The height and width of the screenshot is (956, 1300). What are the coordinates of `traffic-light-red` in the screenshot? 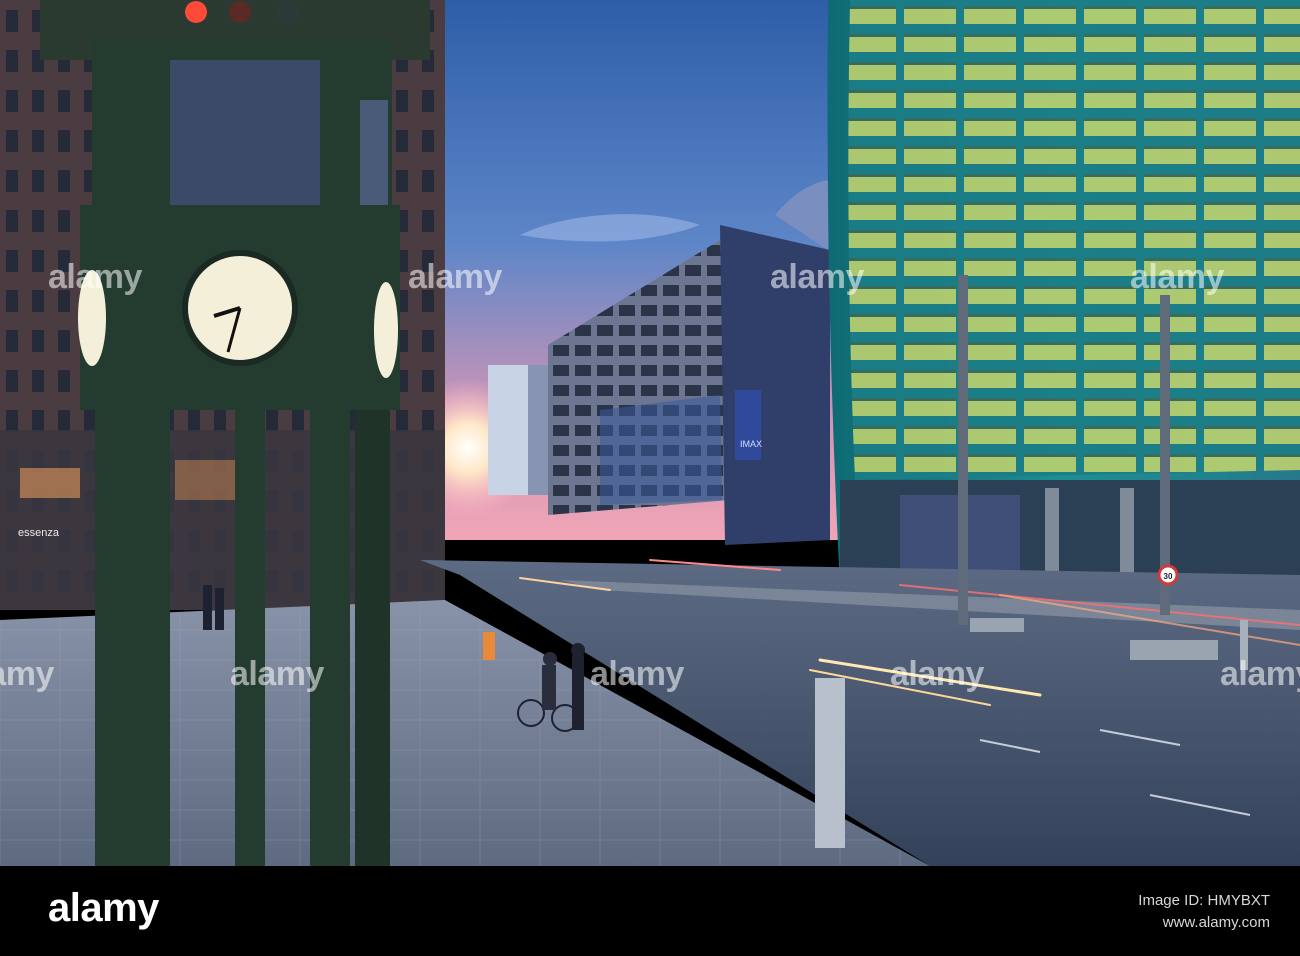 It's located at (196, 12).